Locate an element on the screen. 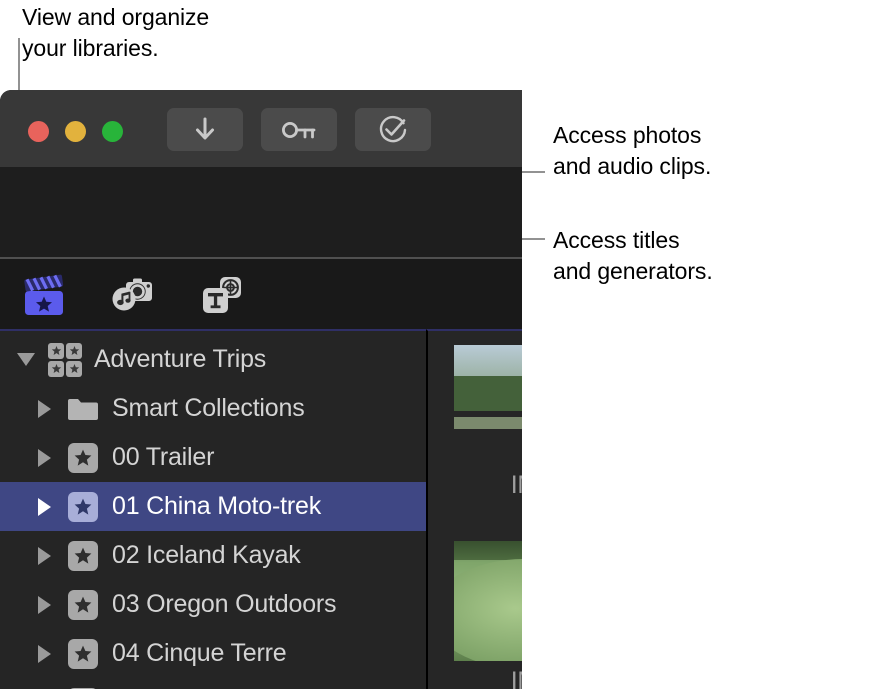 Image resolution: width=878 pixels, height=689 pixels. import-media-button is located at coordinates (205, 129).